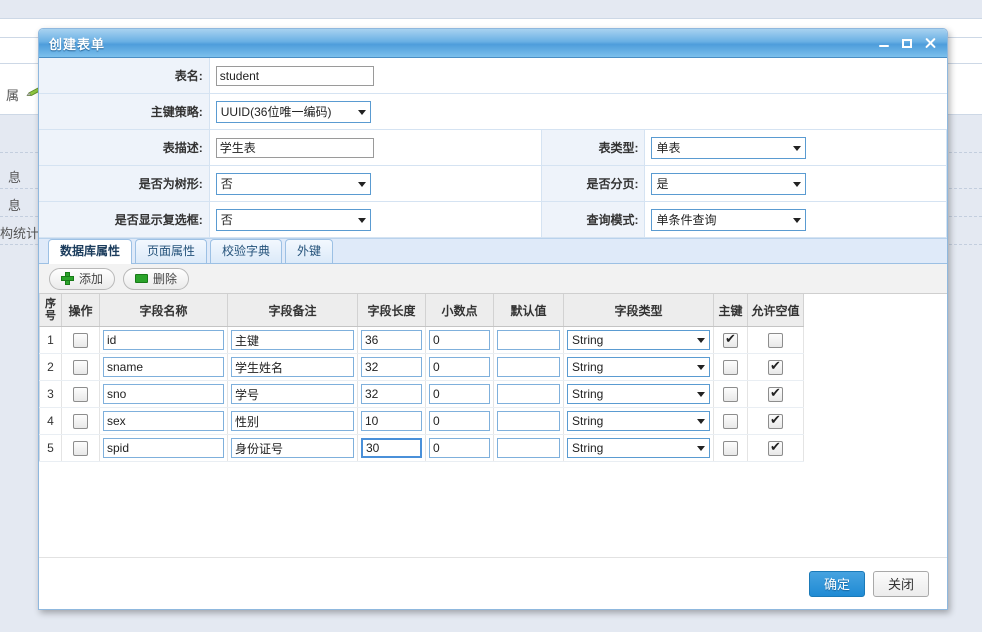  I want to click on field-default-cell, so click(528, 394).